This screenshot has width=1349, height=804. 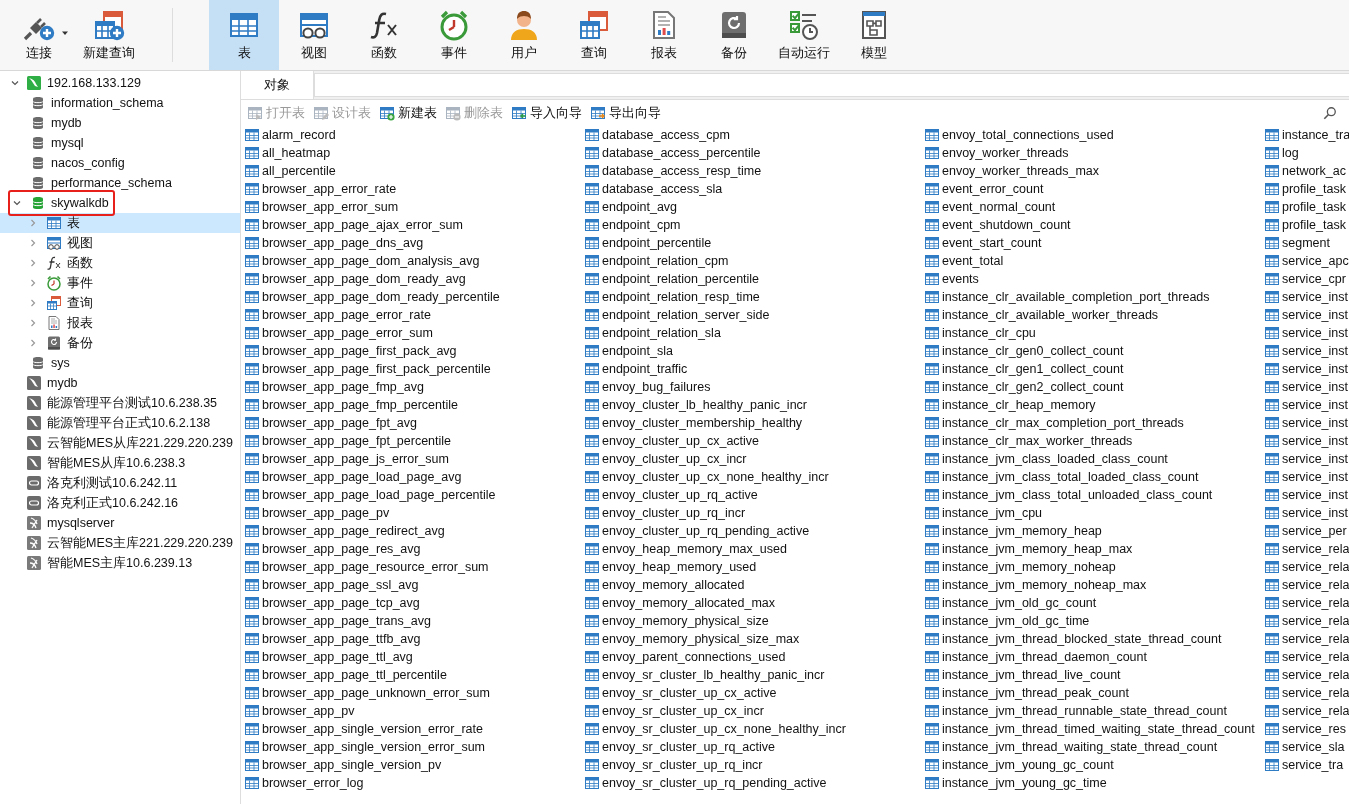 What do you see at coordinates (414, 639) in the screenshot?
I see `table-item: browser_app_page_ttfb_avg` at bounding box center [414, 639].